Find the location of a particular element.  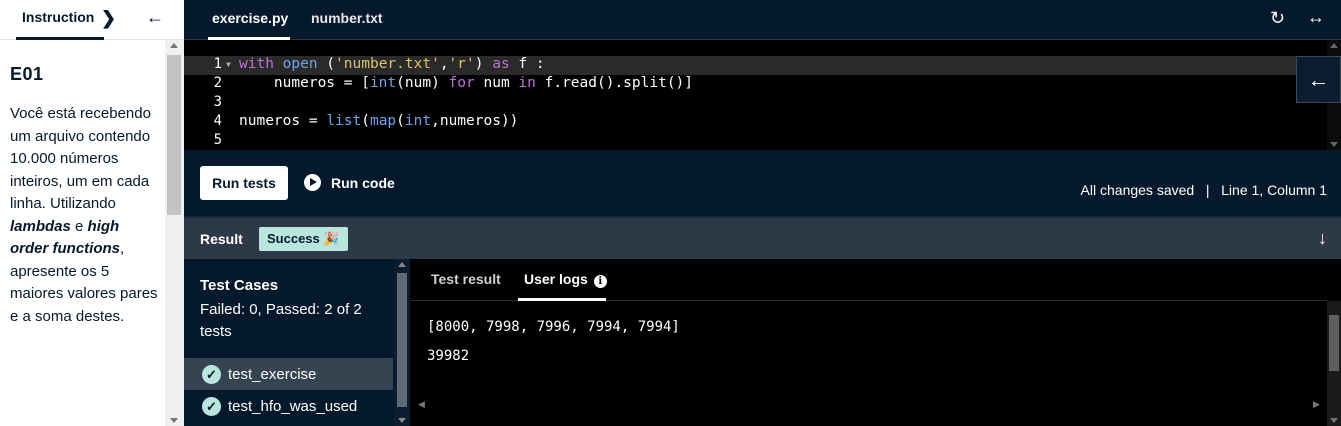

test-case-name: test_hfo_was_used is located at coordinates (293, 406).